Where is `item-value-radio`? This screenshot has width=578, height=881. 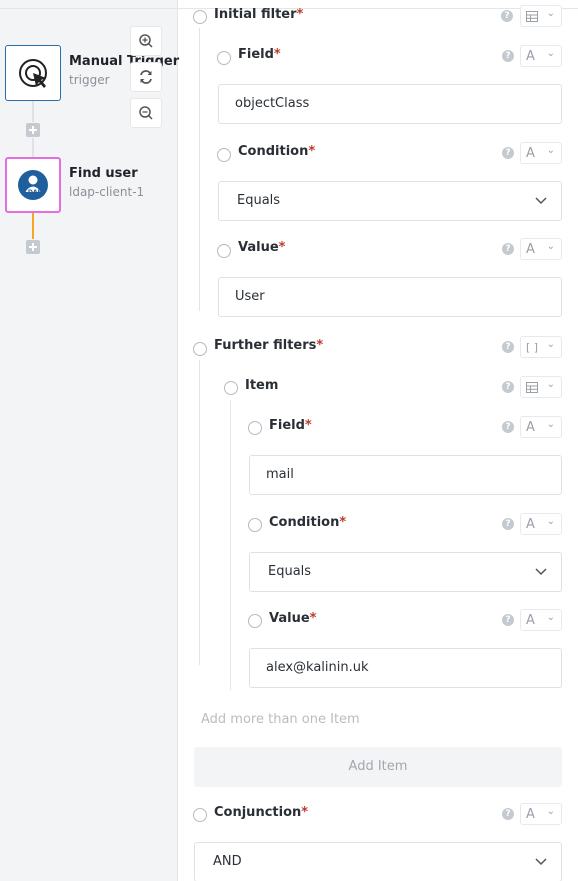
item-value-radio is located at coordinates (255, 621).